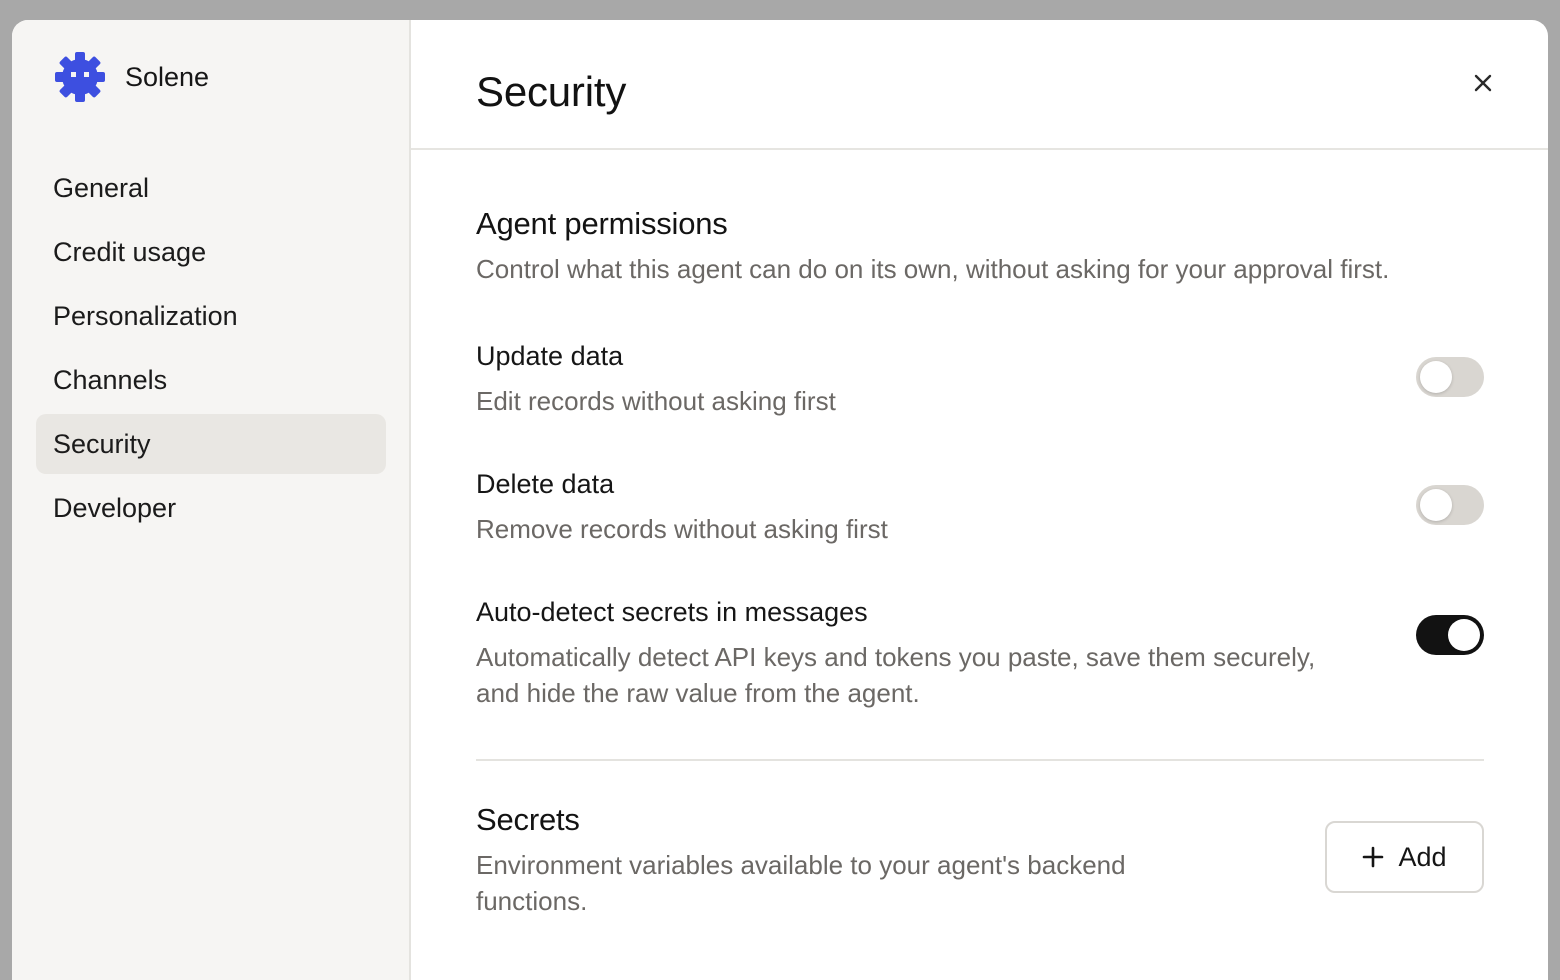 This screenshot has height=980, width=1560. What do you see at coordinates (80, 77) in the screenshot?
I see `gear-bot-icon` at bounding box center [80, 77].